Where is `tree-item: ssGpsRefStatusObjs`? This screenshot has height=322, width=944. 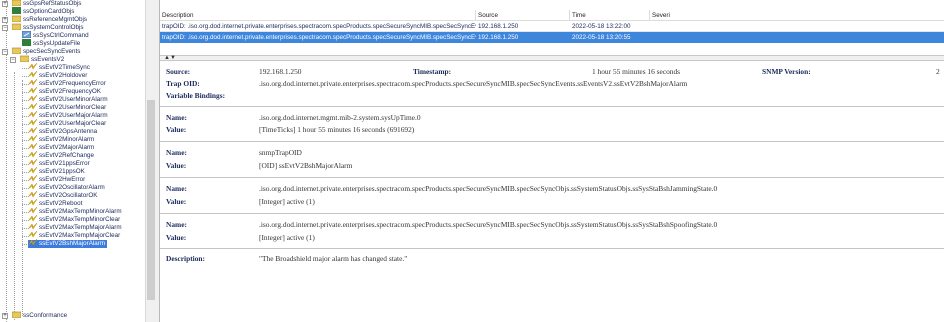
tree-item: ssGpsRefStatusObjs is located at coordinates (46, 4).